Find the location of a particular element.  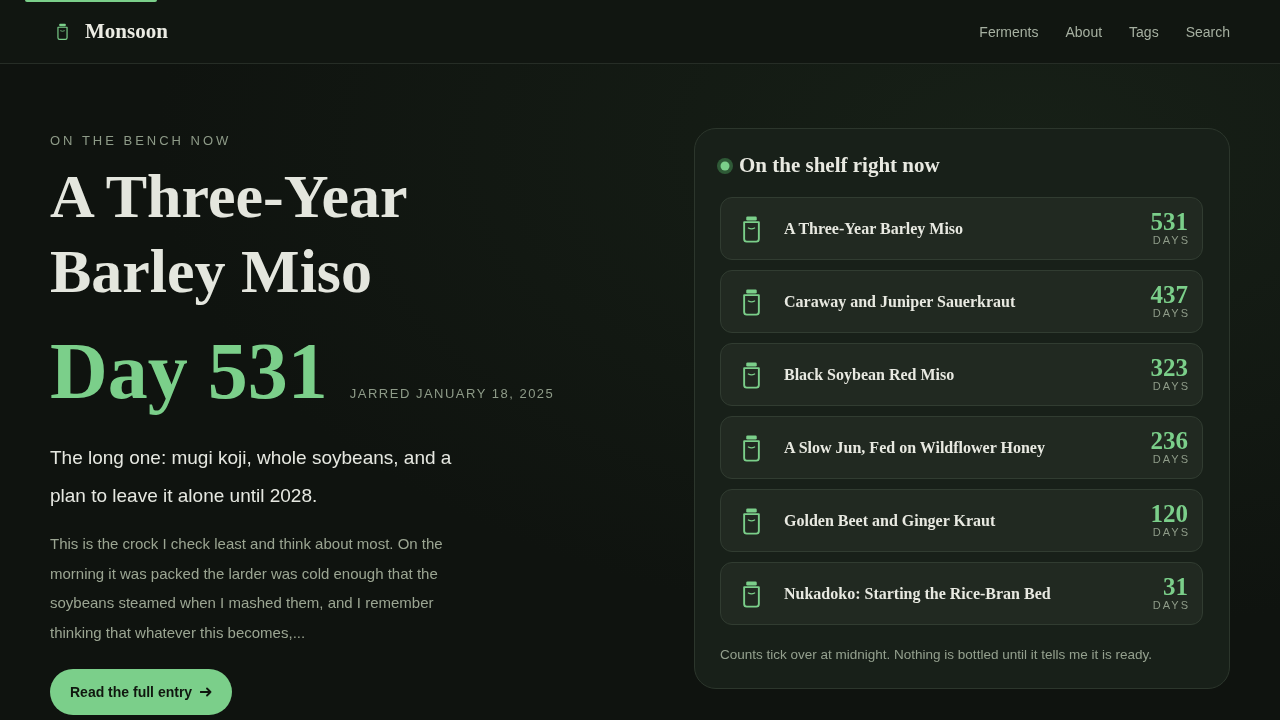

day-number: 437 is located at coordinates (1169, 295).